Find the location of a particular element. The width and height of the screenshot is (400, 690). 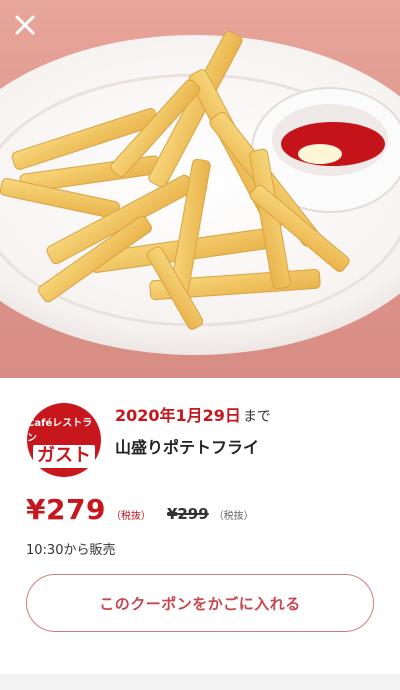

brand-logo-main-text: ガスト is located at coordinates (64, 456).